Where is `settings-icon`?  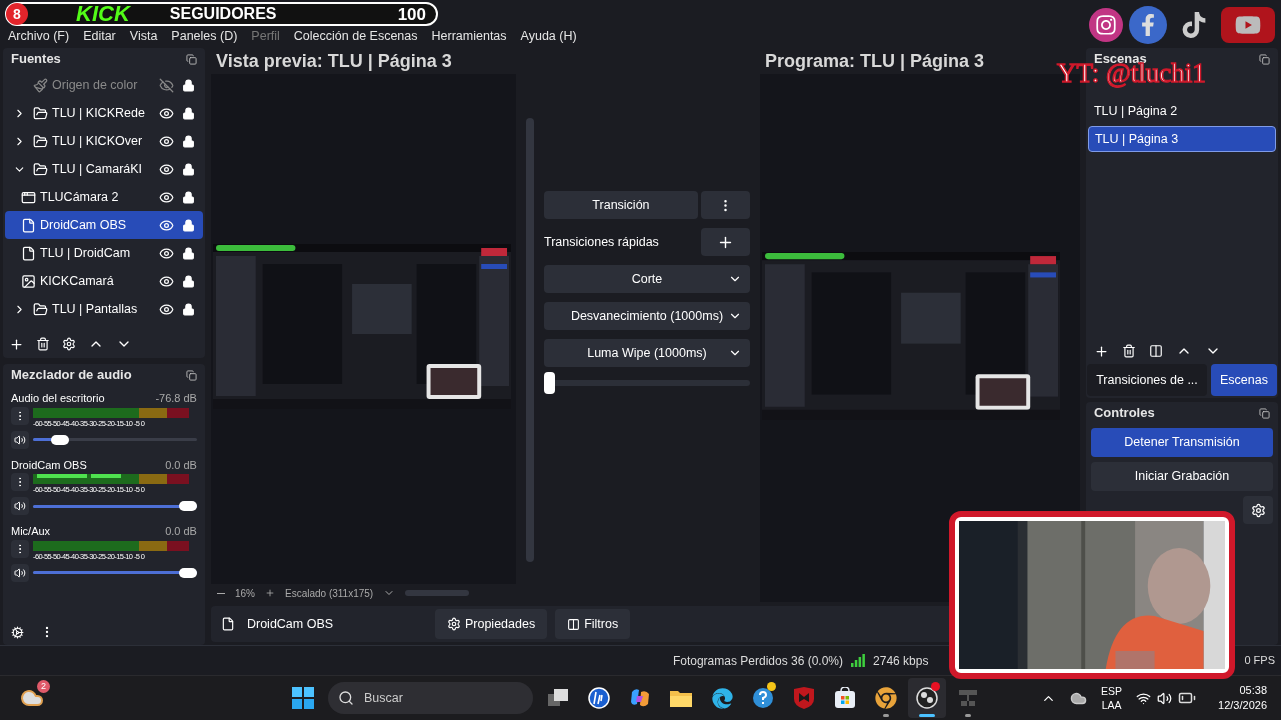 settings-icon is located at coordinates (69, 344).